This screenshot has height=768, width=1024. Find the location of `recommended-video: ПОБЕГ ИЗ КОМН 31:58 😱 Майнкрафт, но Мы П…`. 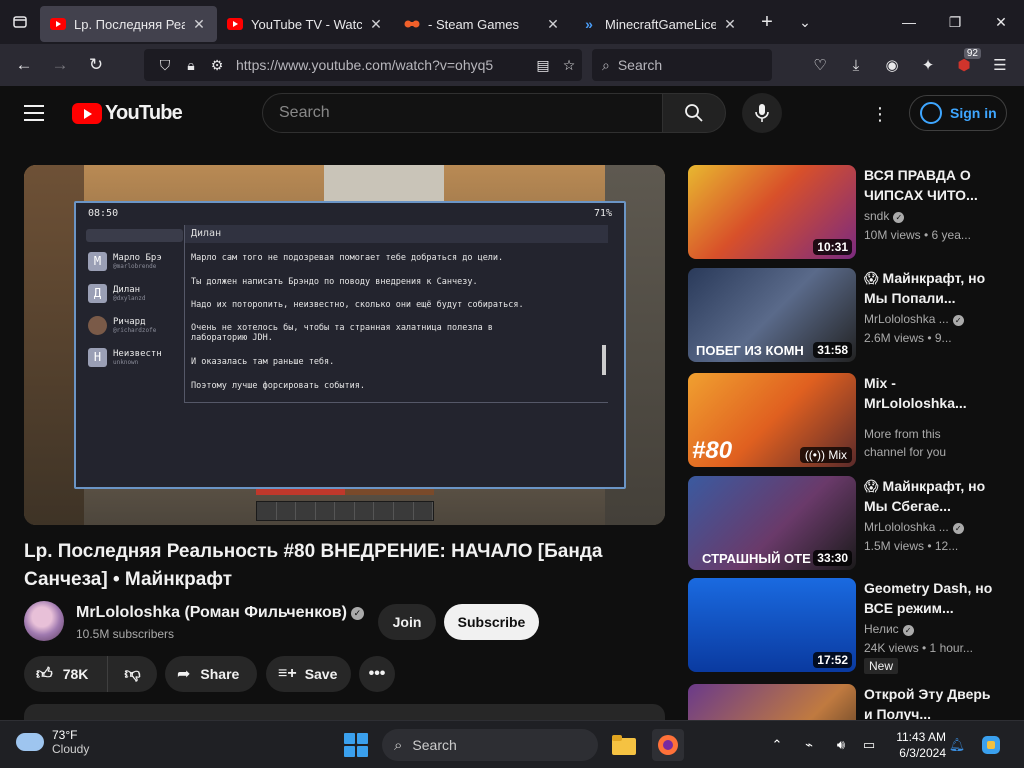

recommended-video: ПОБЕГ ИЗ КОМН 31:58 😱 Майнкрафт, но Мы П… is located at coordinates (848, 315).